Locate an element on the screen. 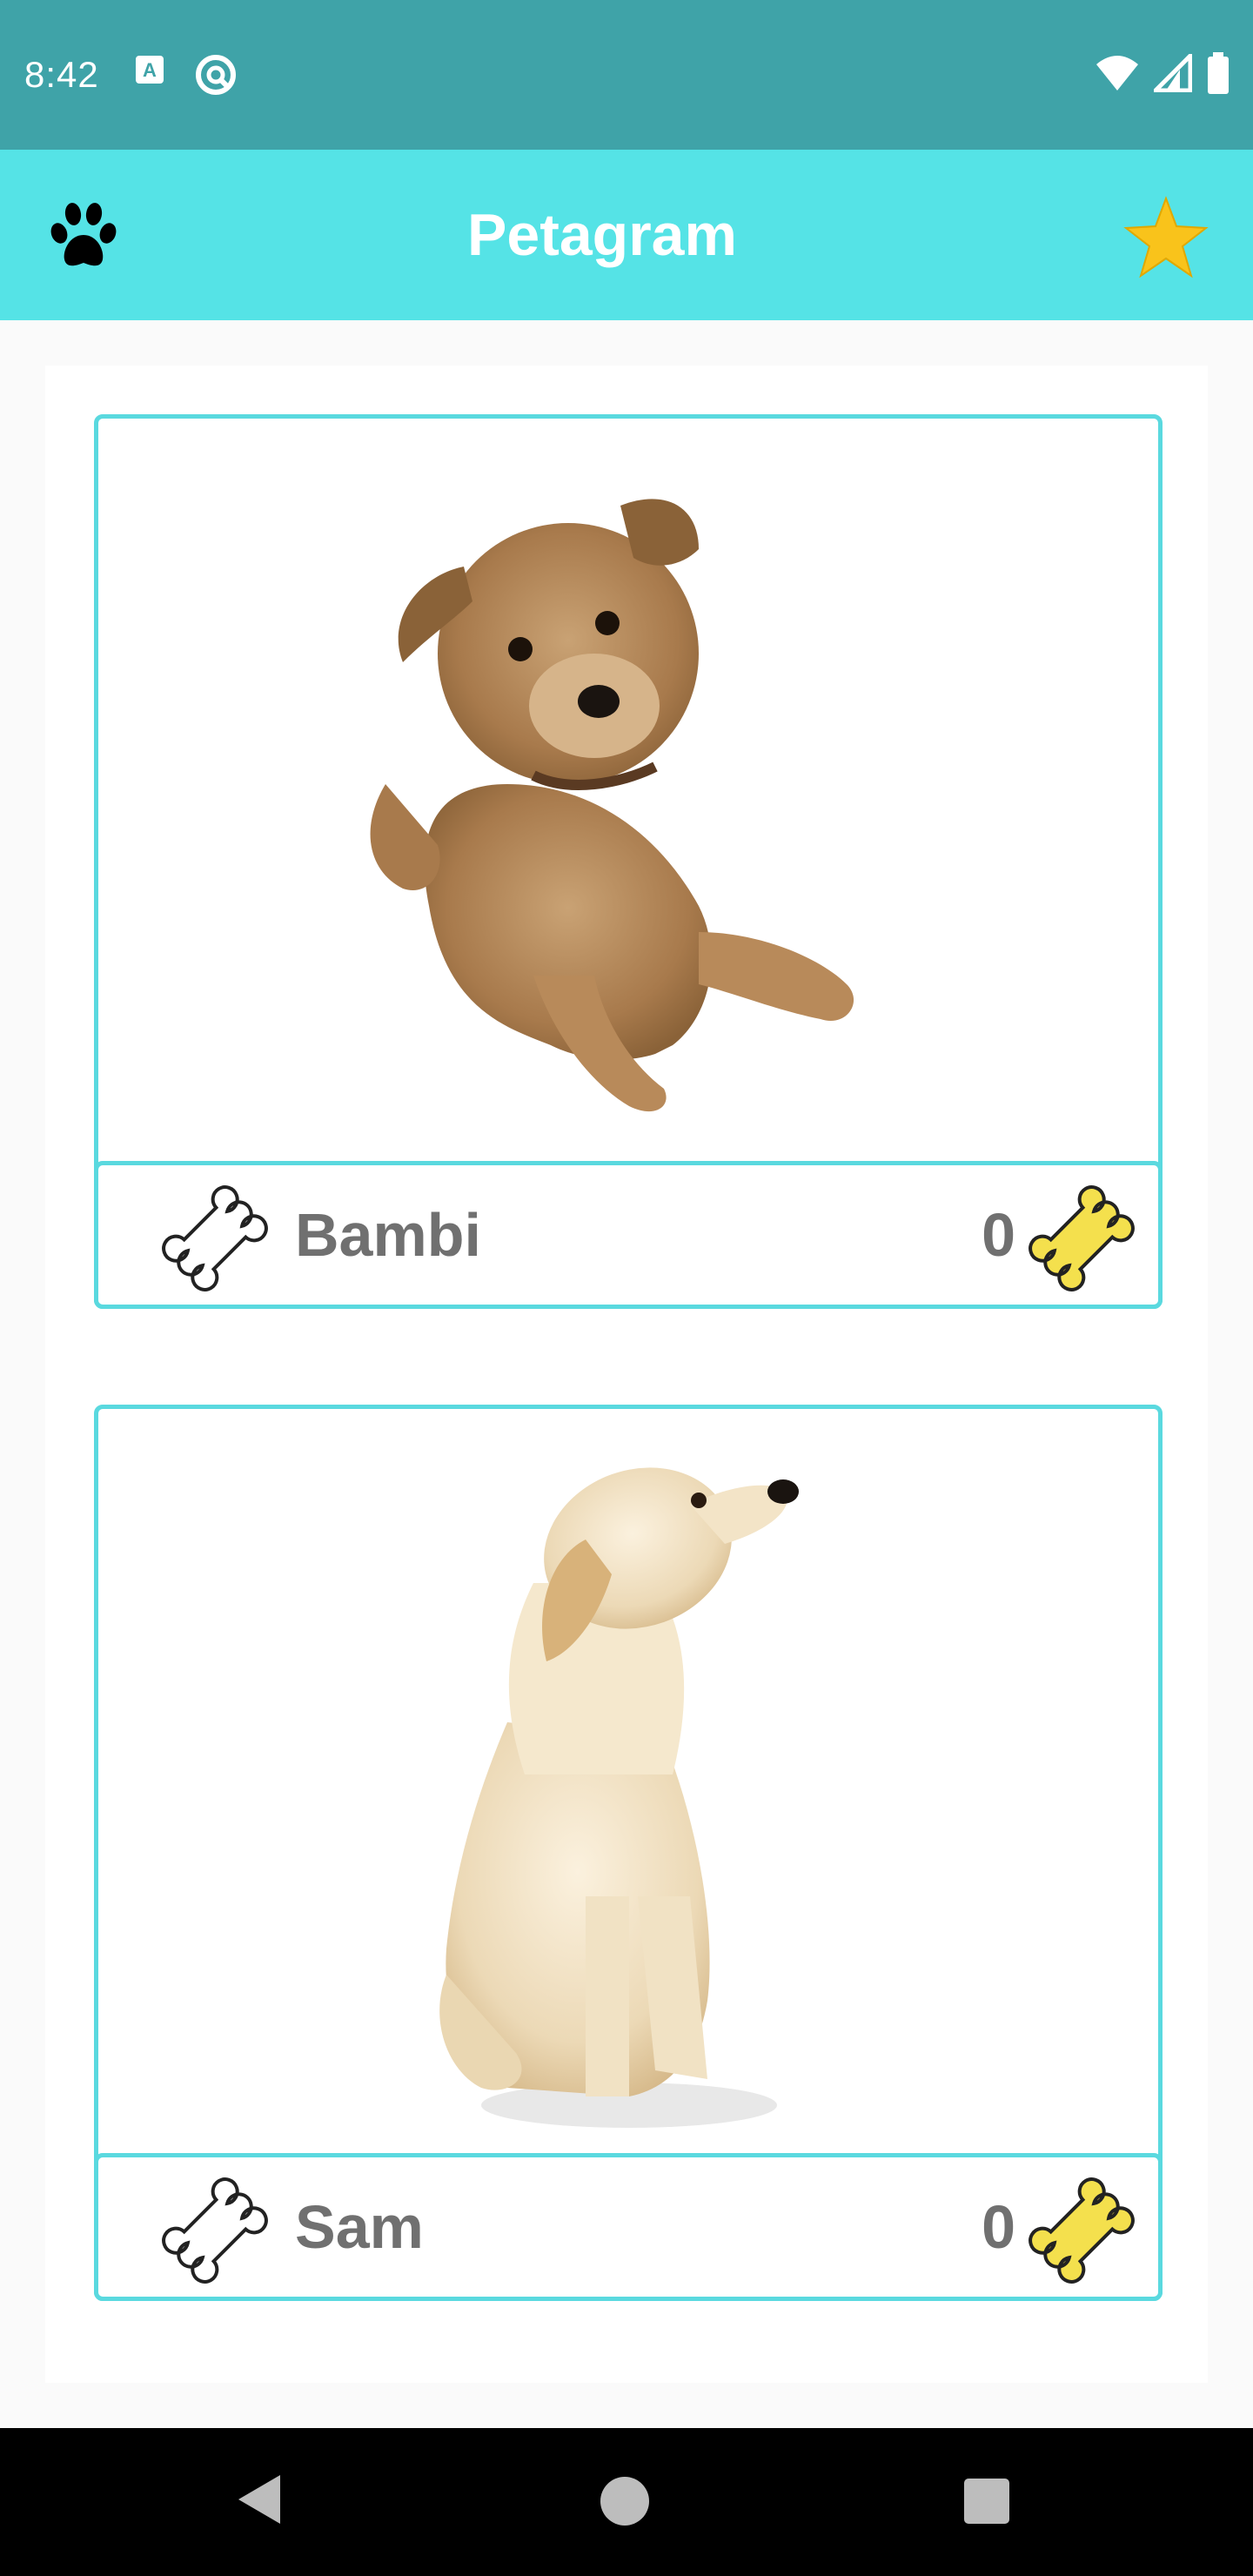 This screenshot has height=2576, width=1253. back-icon is located at coordinates (259, 2502).